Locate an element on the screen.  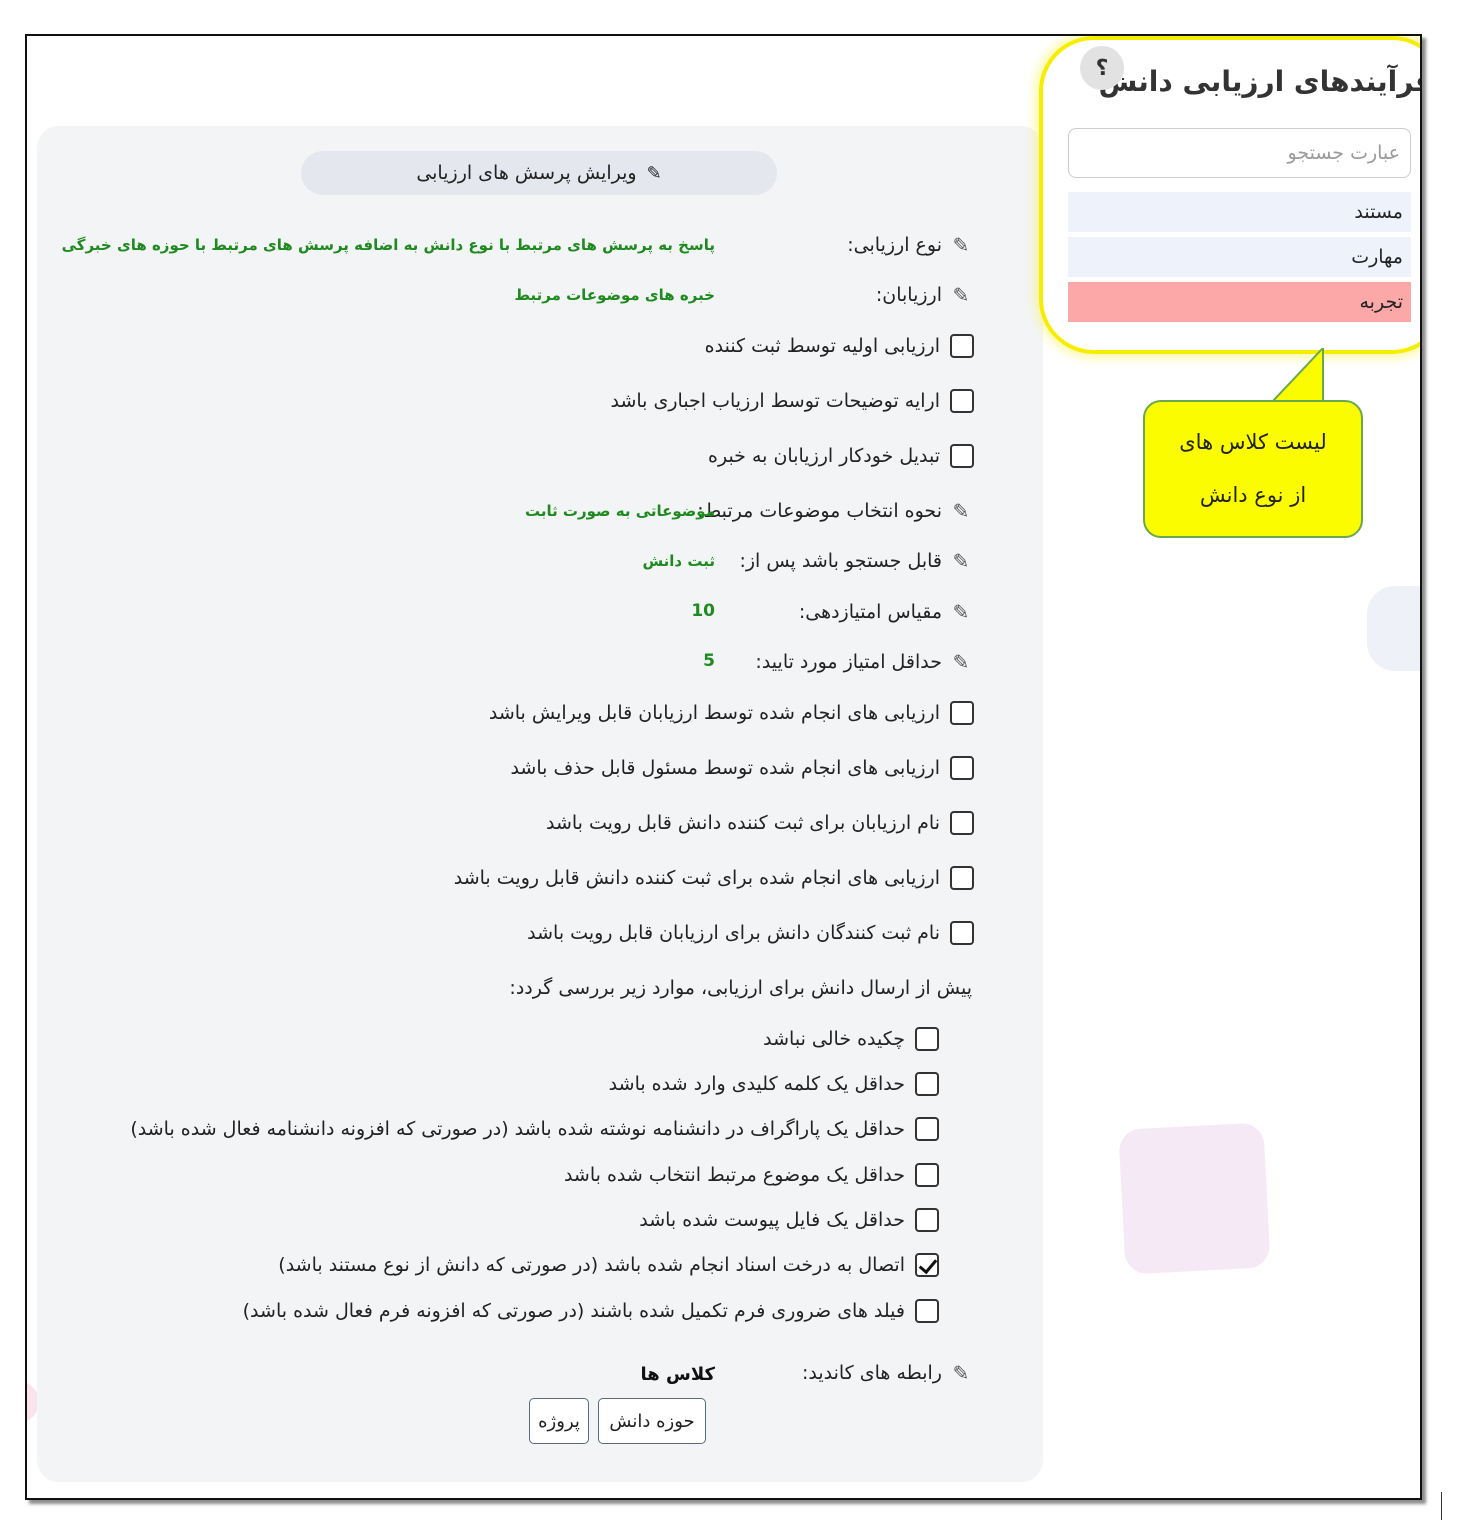
edit-questions-button: ✎ ویرایش پرسش های ارزیابی is located at coordinates (539, 173).